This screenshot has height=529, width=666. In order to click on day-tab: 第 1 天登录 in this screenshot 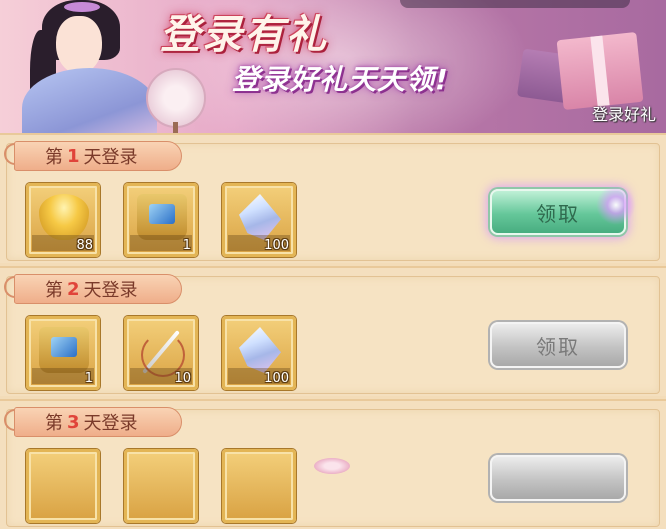, I will do `click(98, 156)`.